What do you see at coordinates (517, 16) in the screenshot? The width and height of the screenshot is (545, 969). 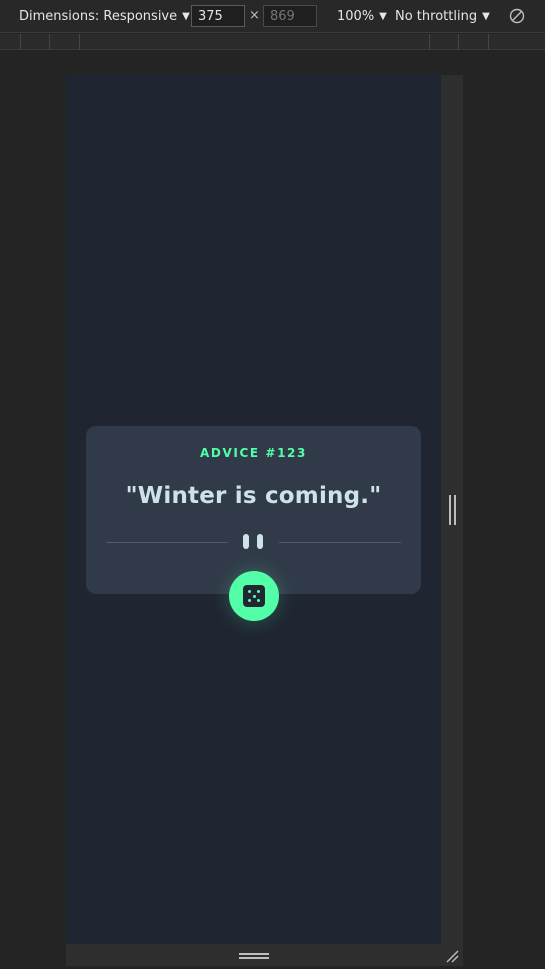 I see `rotate-icon` at bounding box center [517, 16].